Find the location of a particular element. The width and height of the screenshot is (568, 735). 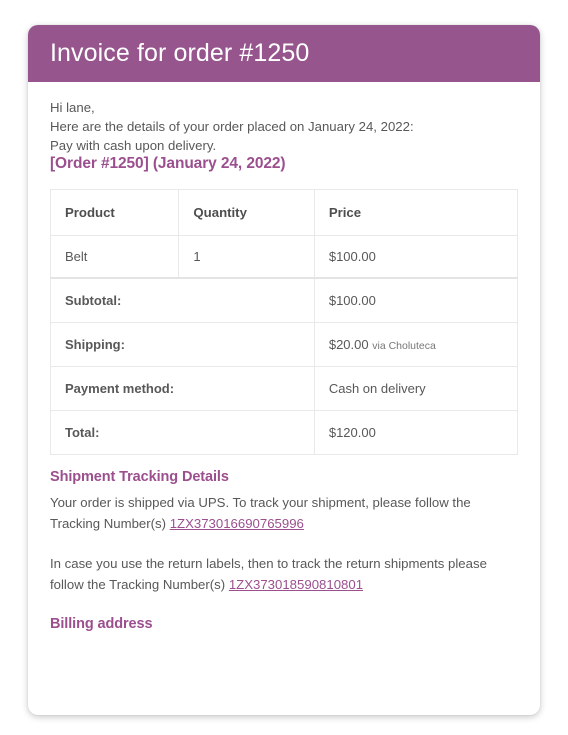

column-header-quantity: Quantity is located at coordinates (246, 212).